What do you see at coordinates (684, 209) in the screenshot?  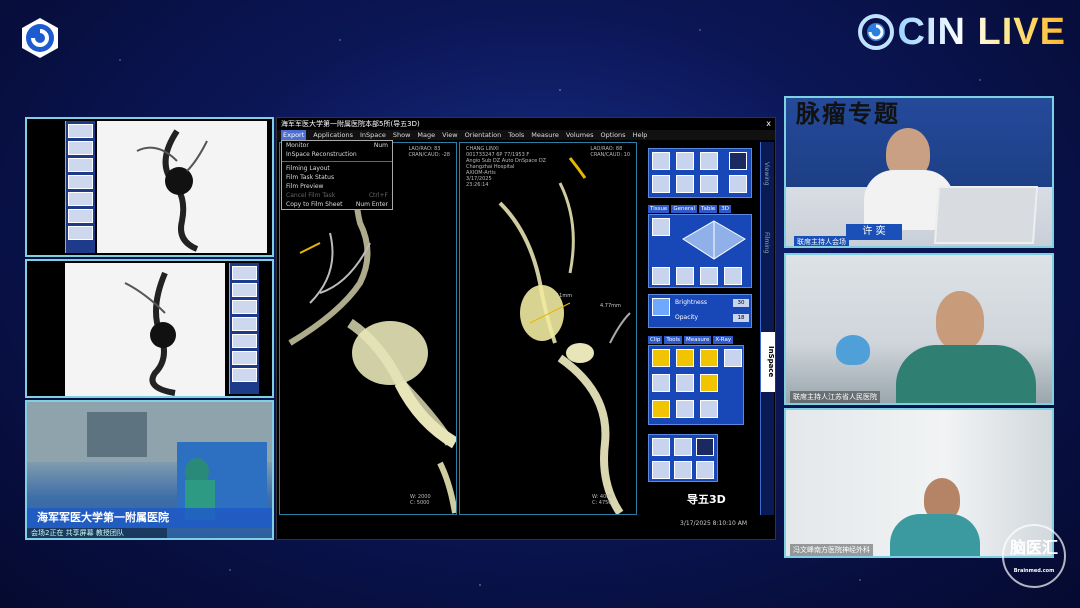 I see `tab-general: General` at bounding box center [684, 209].